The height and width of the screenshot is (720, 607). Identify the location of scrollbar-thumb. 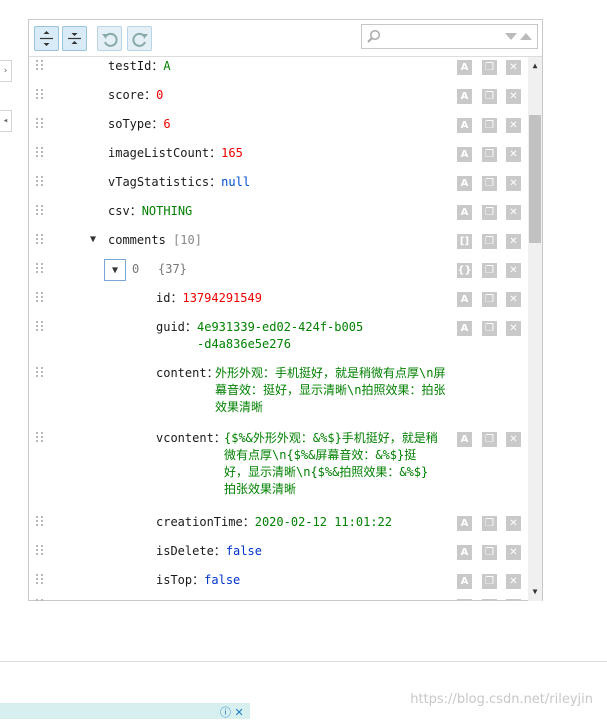
(535, 179).